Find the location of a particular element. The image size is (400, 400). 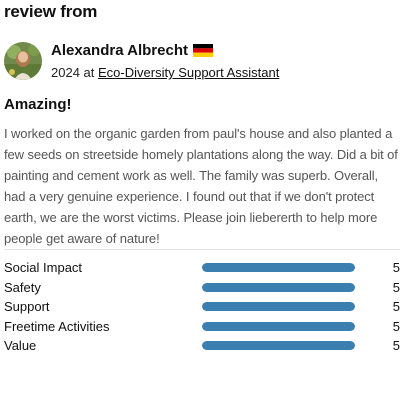

organization-link: Eco-Diversity Support Assistant is located at coordinates (188, 72).